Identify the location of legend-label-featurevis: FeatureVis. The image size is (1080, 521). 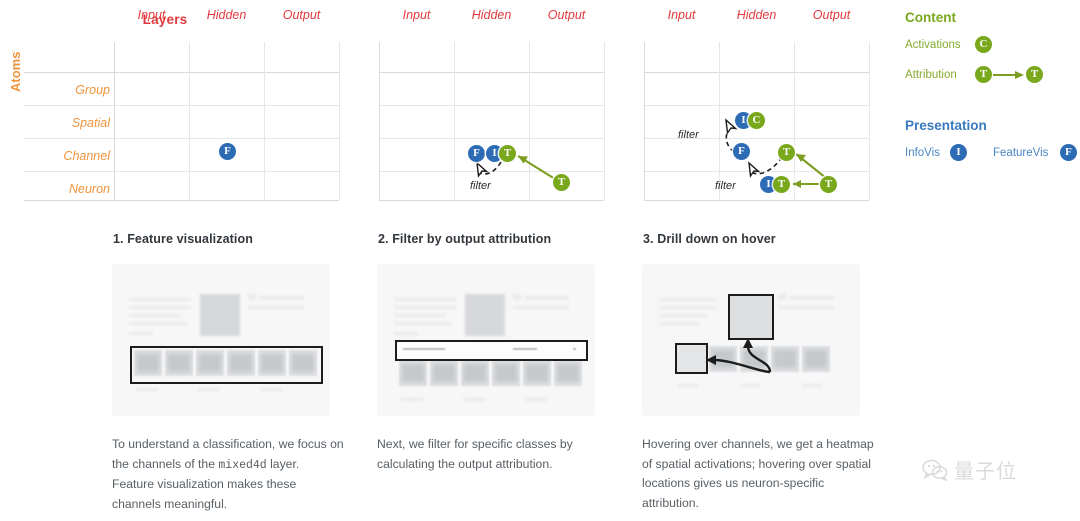
(1021, 153).